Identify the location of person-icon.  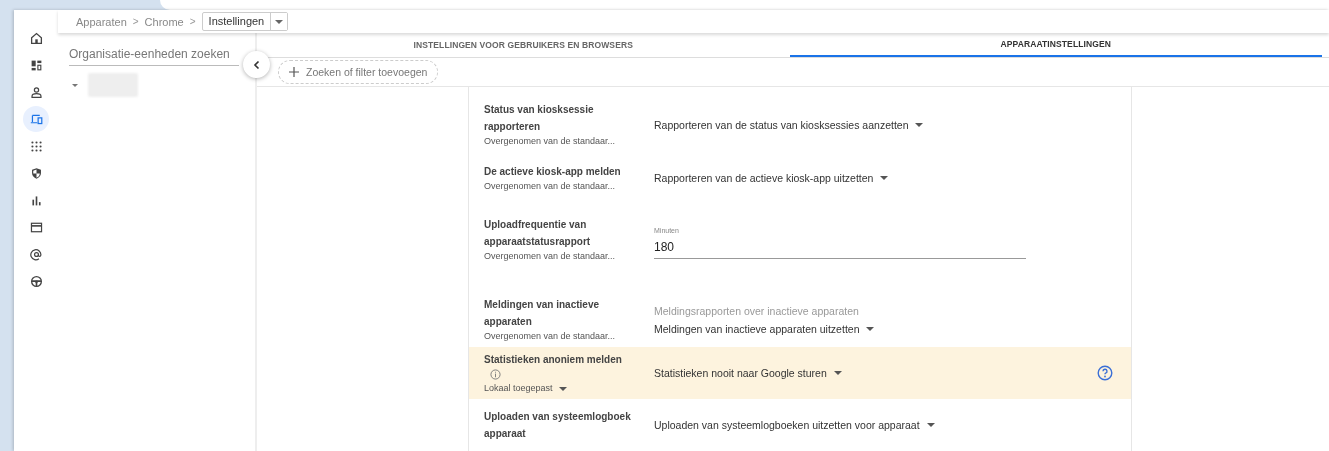
(36, 92).